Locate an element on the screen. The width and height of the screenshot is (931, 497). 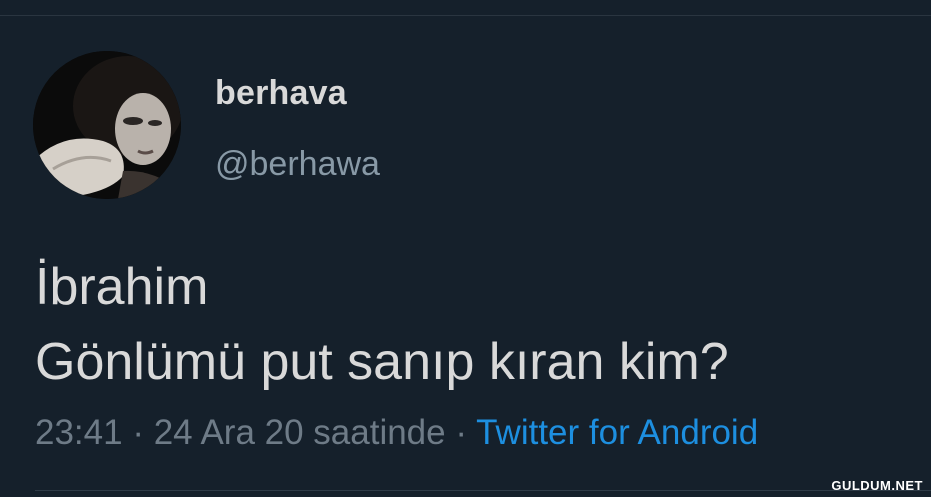
user-handle: @berhawa is located at coordinates (297, 164).